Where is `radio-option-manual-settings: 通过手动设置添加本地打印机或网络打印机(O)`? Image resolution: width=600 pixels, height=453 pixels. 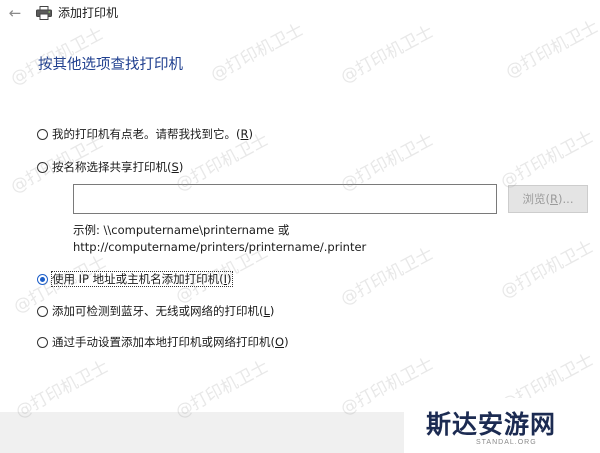
radio-option-manual-settings: 通过手动设置添加本地打印机或网络打印机(O) is located at coordinates (163, 342).